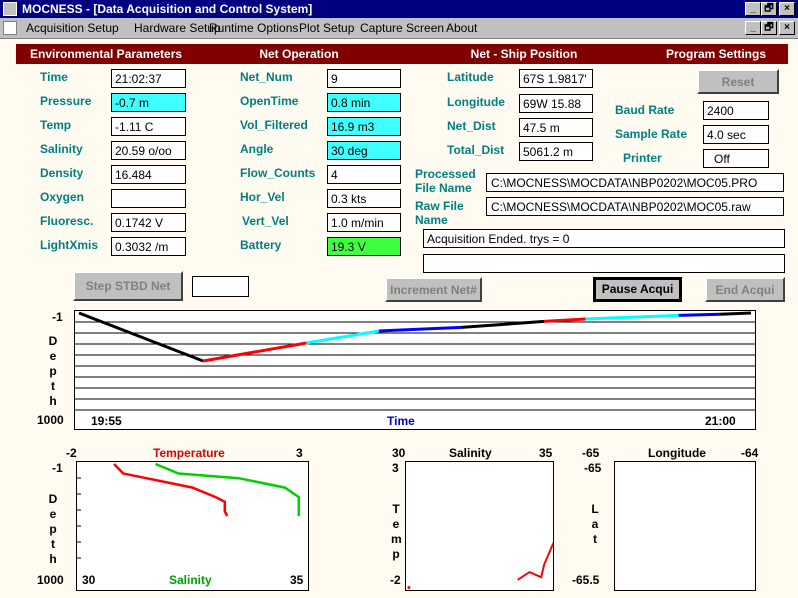 The width and height of the screenshot is (798, 598). I want to click on menu-runtime-options: Runtime Options, so click(253, 28).